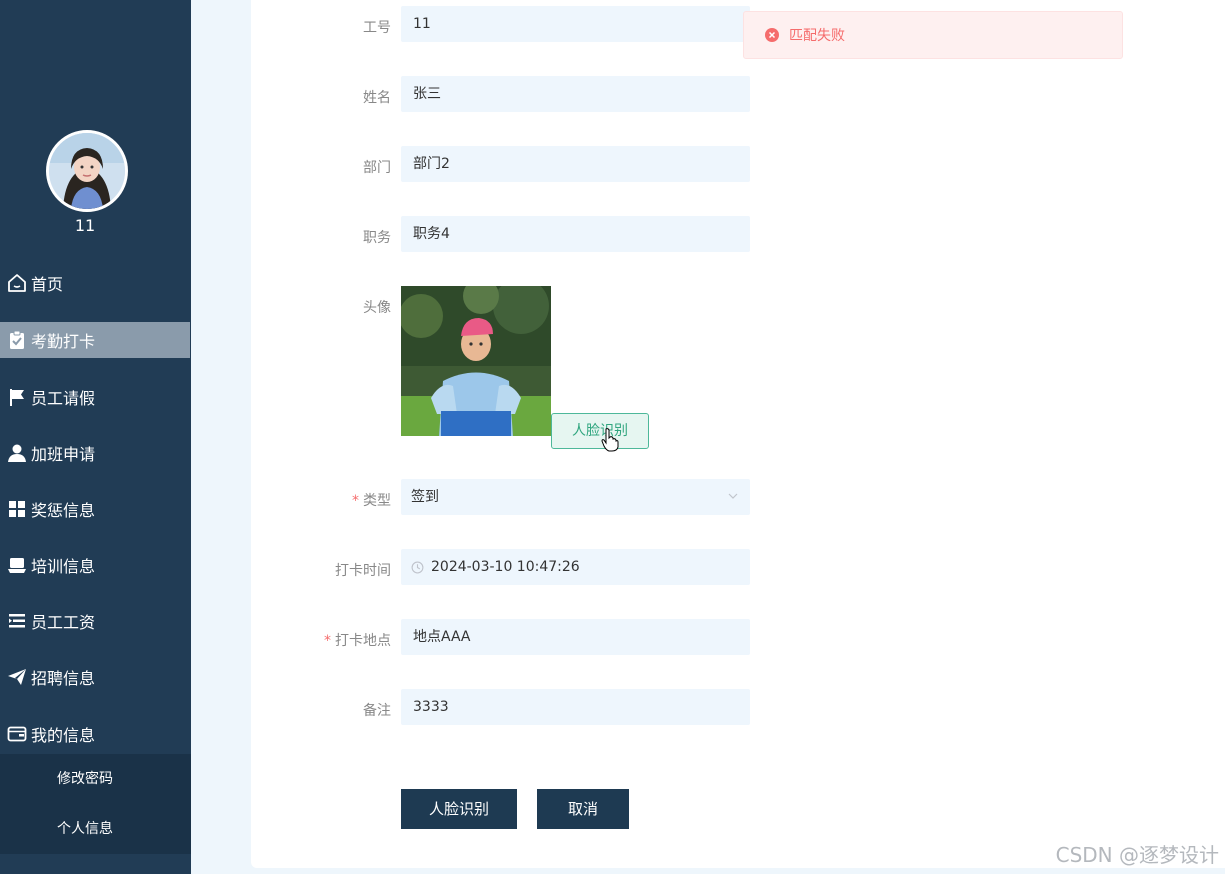 This screenshot has width=1225, height=874. I want to click on grid-icon, so click(17, 509).